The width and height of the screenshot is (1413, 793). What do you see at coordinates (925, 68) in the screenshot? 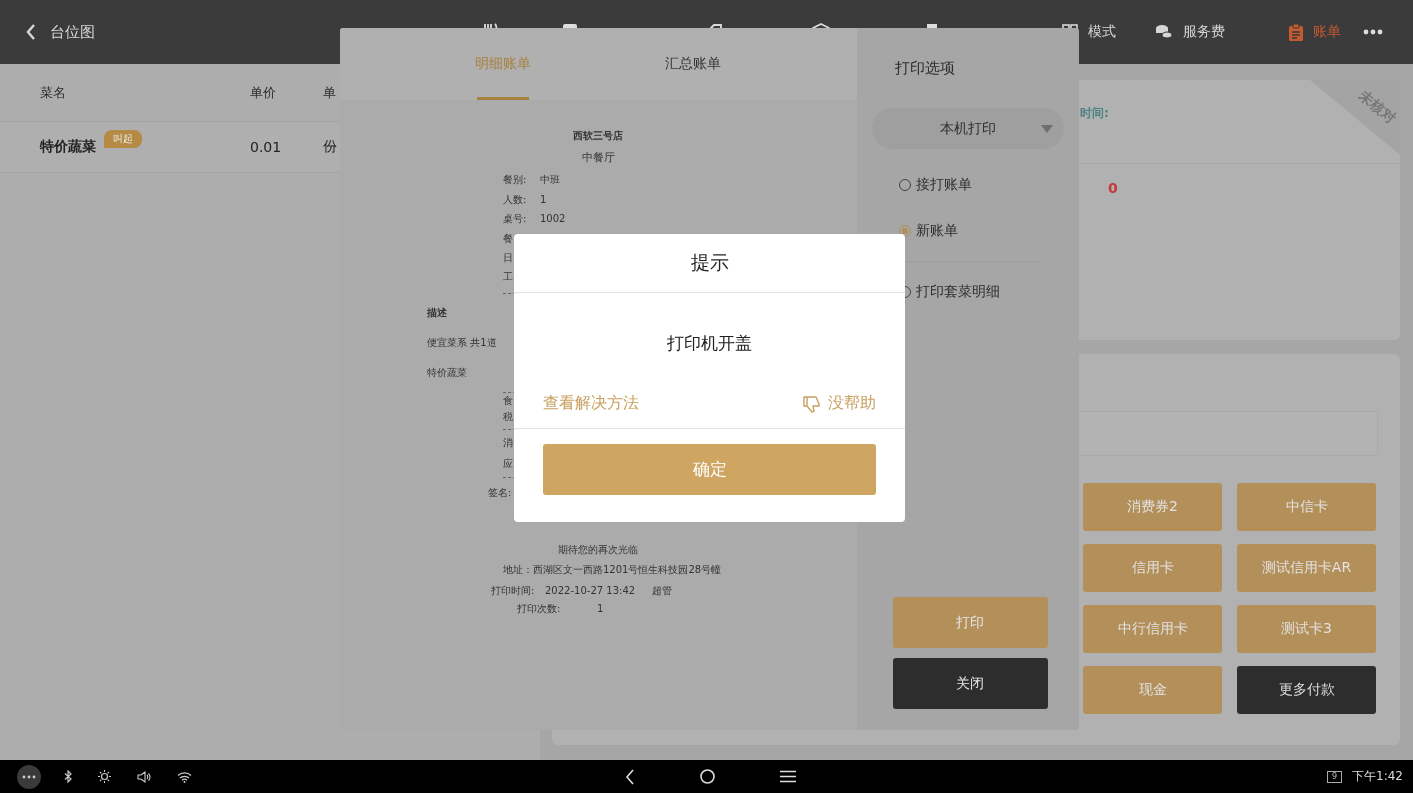
I see `panel-title: 打印选项` at bounding box center [925, 68].